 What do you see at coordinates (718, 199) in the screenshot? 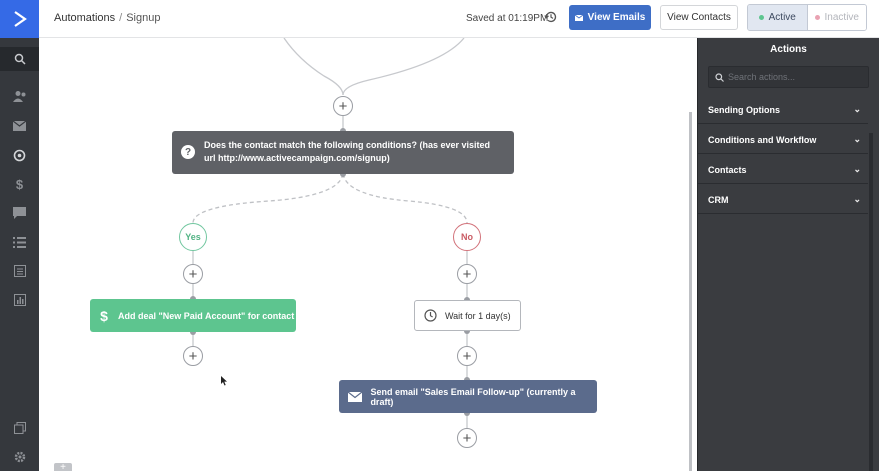
I see `section-label: CRM` at bounding box center [718, 199].